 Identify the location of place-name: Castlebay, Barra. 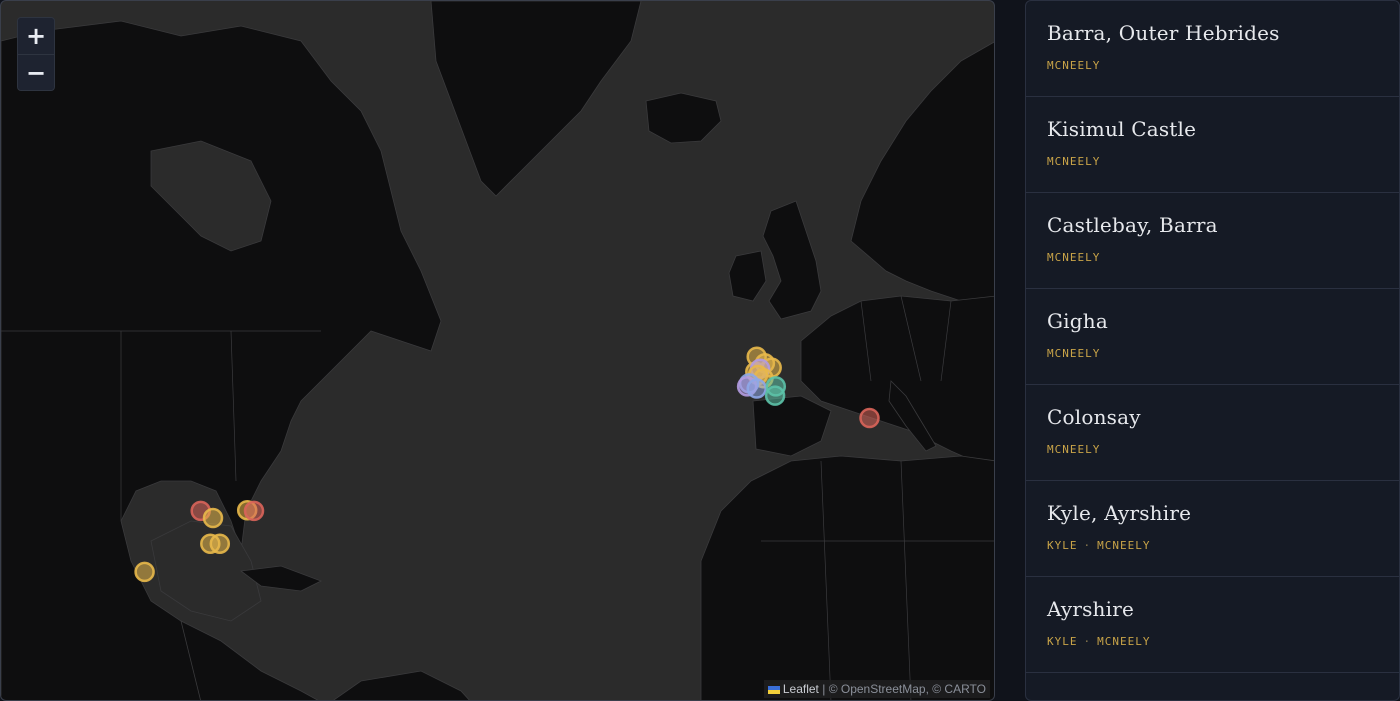
(1132, 225).